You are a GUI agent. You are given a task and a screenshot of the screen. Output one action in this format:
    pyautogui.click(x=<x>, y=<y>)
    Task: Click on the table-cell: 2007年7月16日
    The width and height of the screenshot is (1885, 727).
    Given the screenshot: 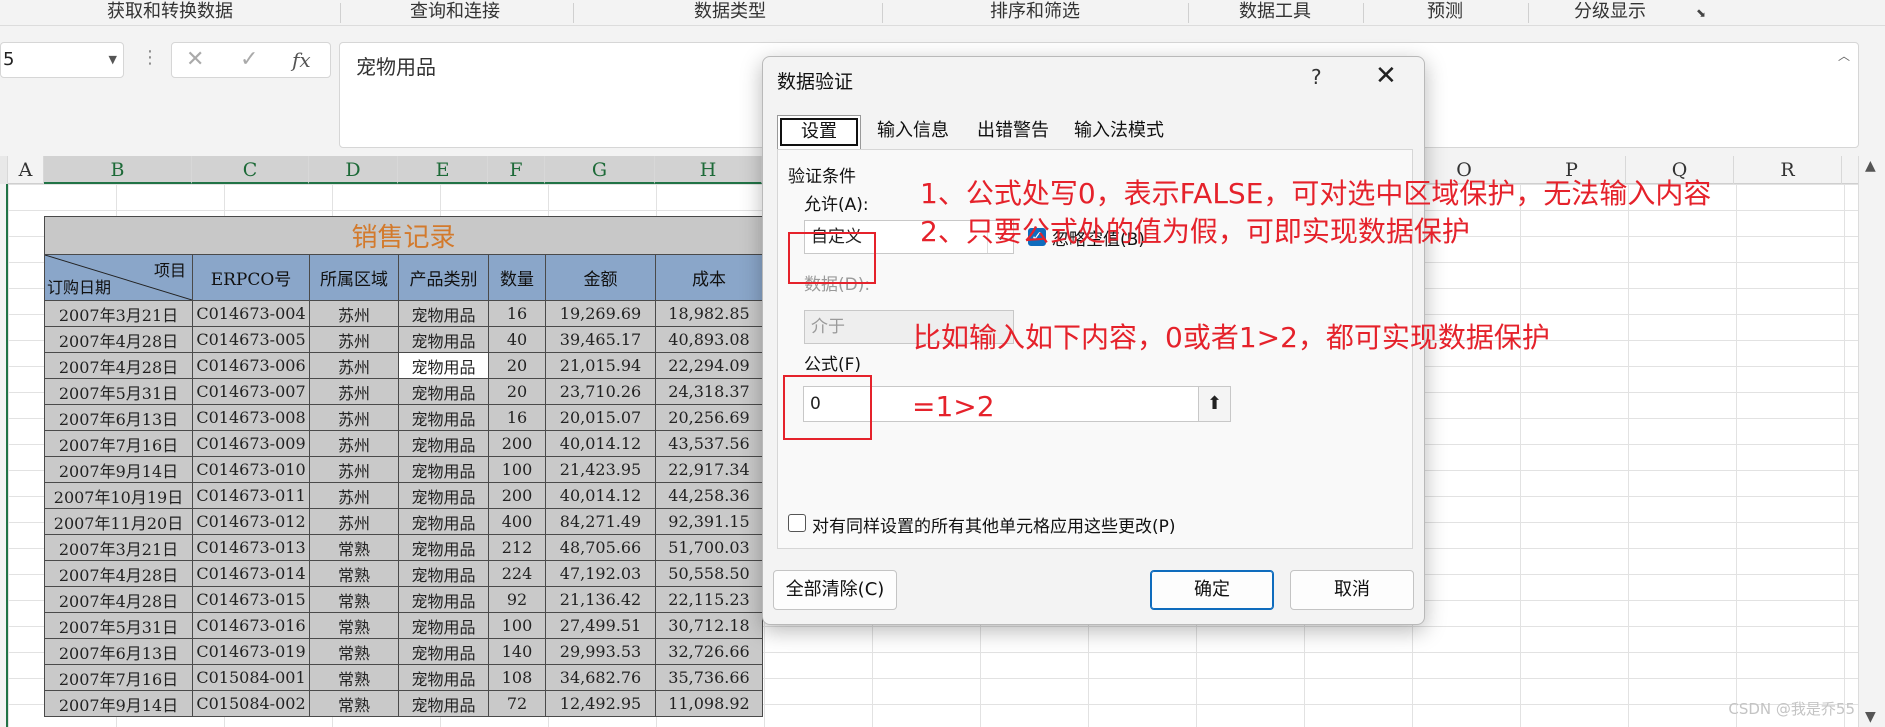 What is the action you would take?
    pyautogui.click(x=118, y=443)
    